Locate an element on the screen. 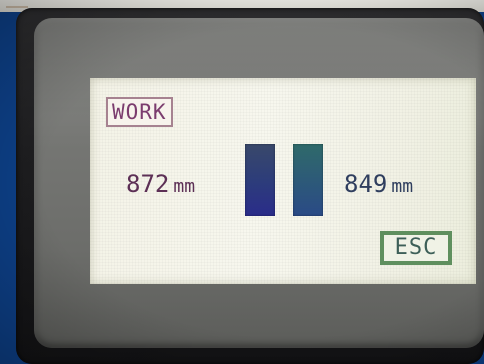 This screenshot has width=484, height=364. mode-label: WORK is located at coordinates (139, 112).